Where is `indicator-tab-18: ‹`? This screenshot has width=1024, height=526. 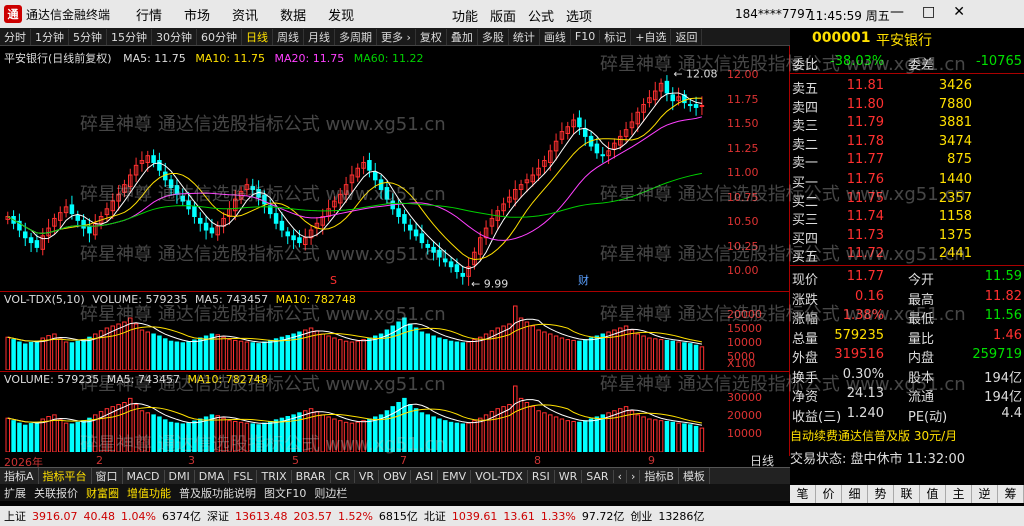 indicator-tab-18: ‹ is located at coordinates (620, 476).